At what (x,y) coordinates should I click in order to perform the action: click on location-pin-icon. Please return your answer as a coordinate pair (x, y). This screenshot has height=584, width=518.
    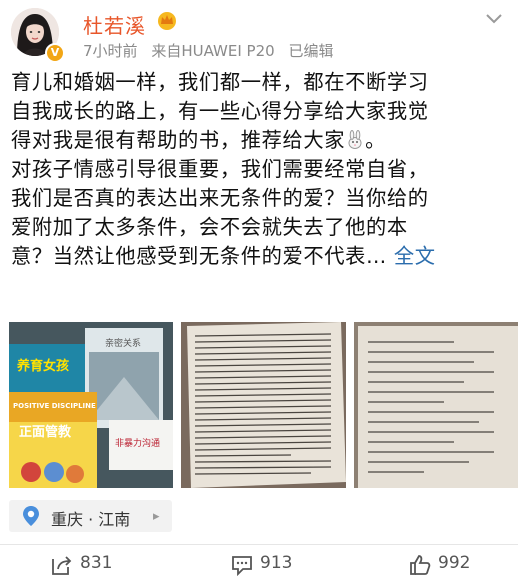
    Looking at the image, I should click on (31, 516).